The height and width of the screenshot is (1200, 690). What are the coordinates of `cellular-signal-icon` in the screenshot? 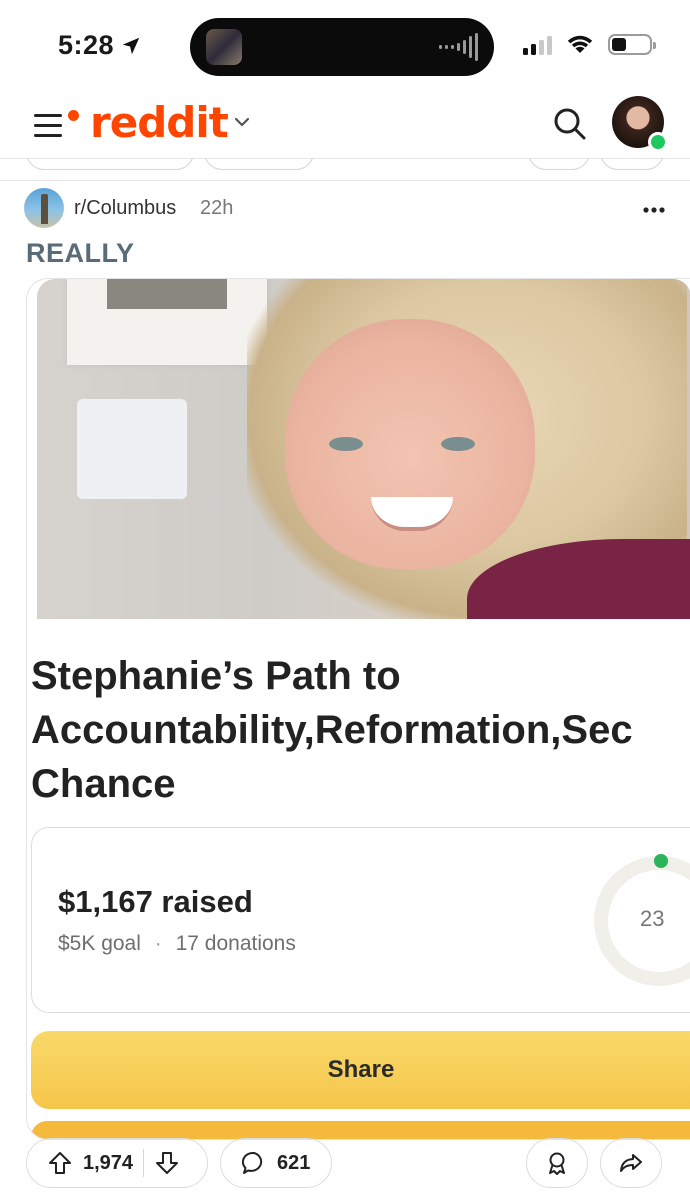 It's located at (537, 45).